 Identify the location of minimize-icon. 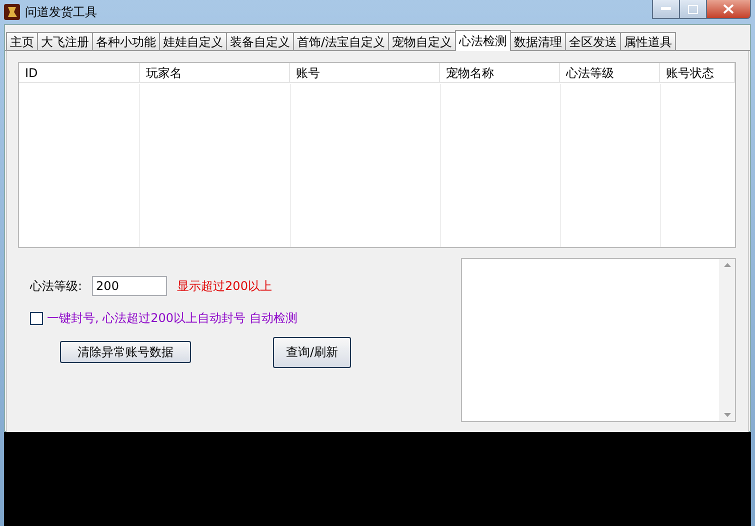
(666, 9).